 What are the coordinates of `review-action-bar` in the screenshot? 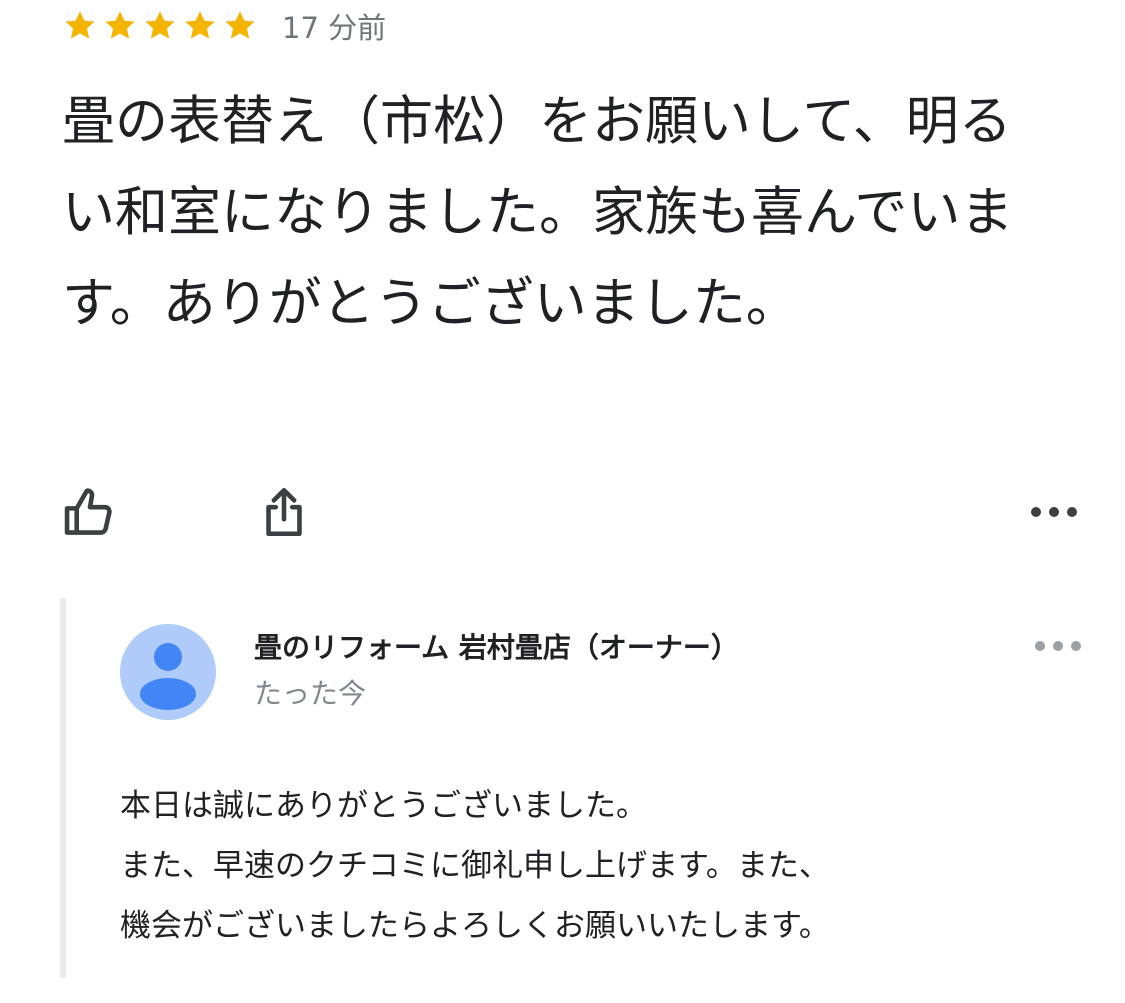 It's located at (562, 512).